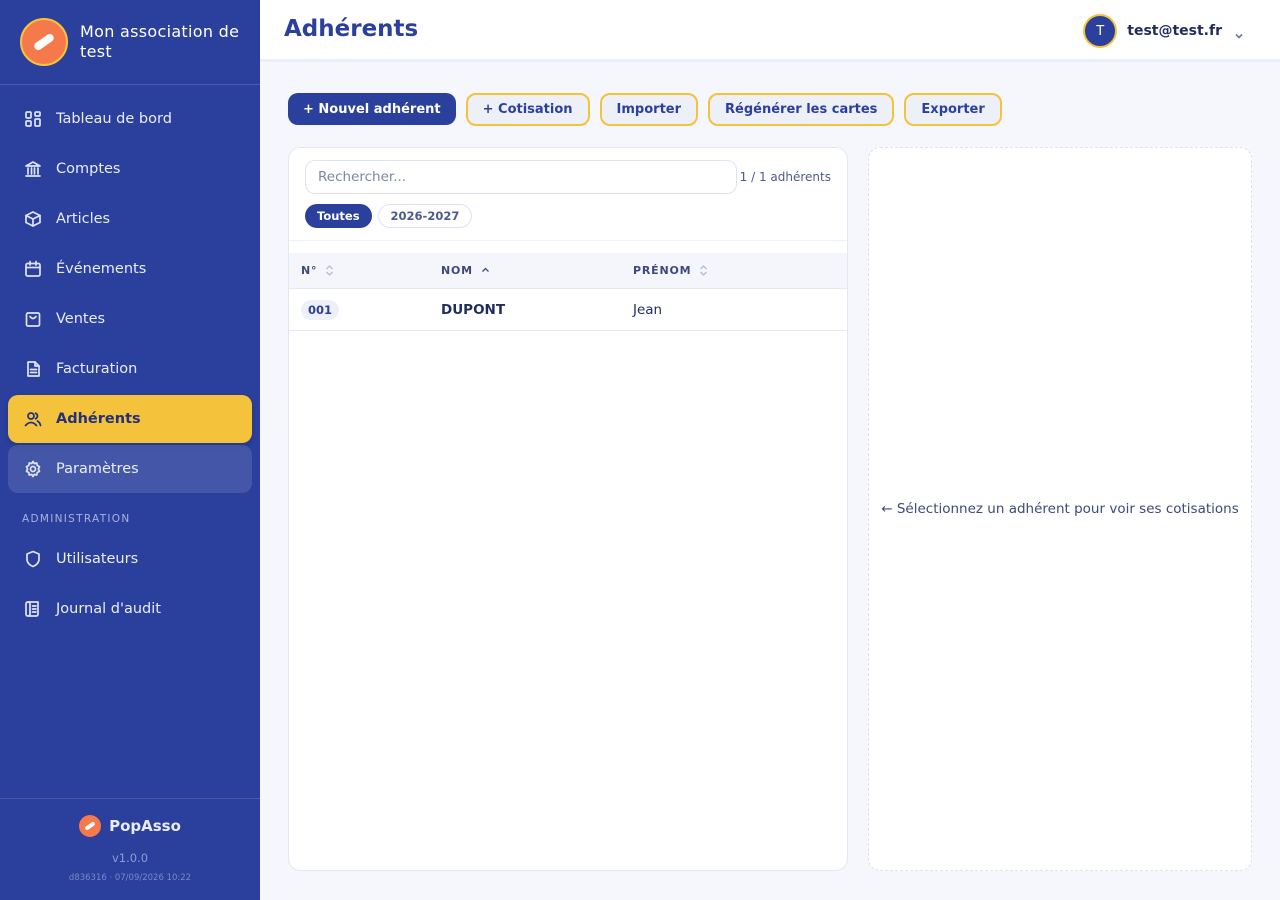  I want to click on sidebar-item-label: Adhérents, so click(98, 419).